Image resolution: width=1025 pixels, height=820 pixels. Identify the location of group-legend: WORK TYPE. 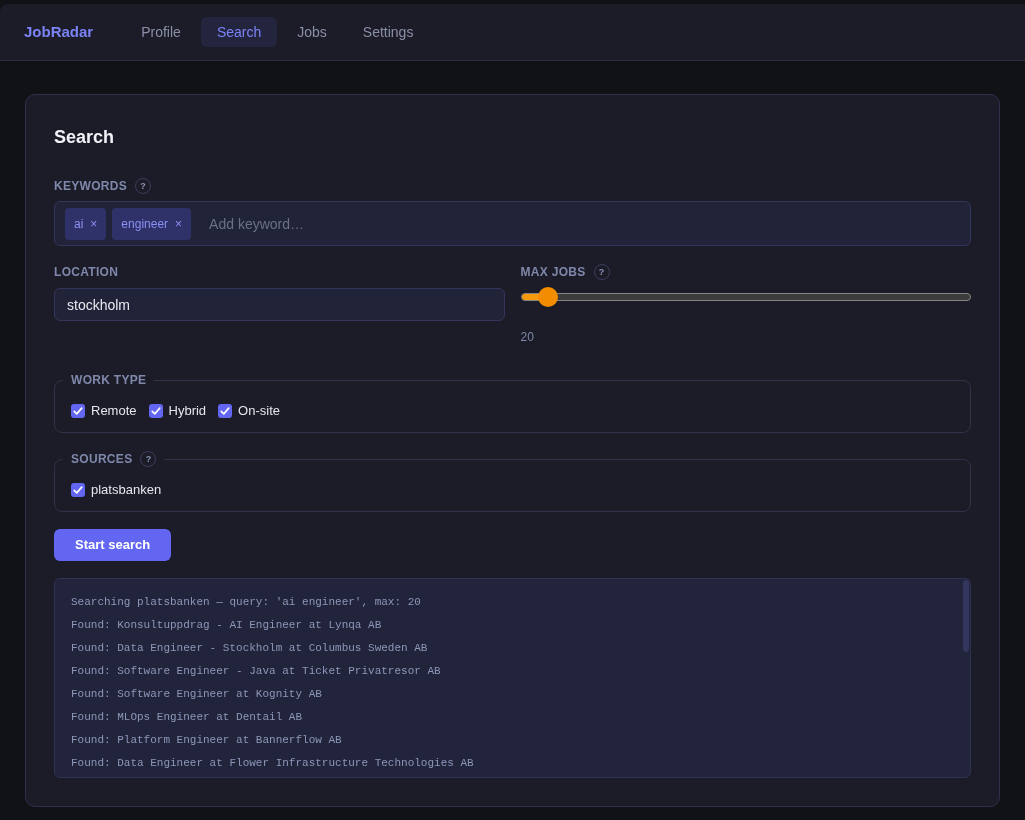
(109, 380).